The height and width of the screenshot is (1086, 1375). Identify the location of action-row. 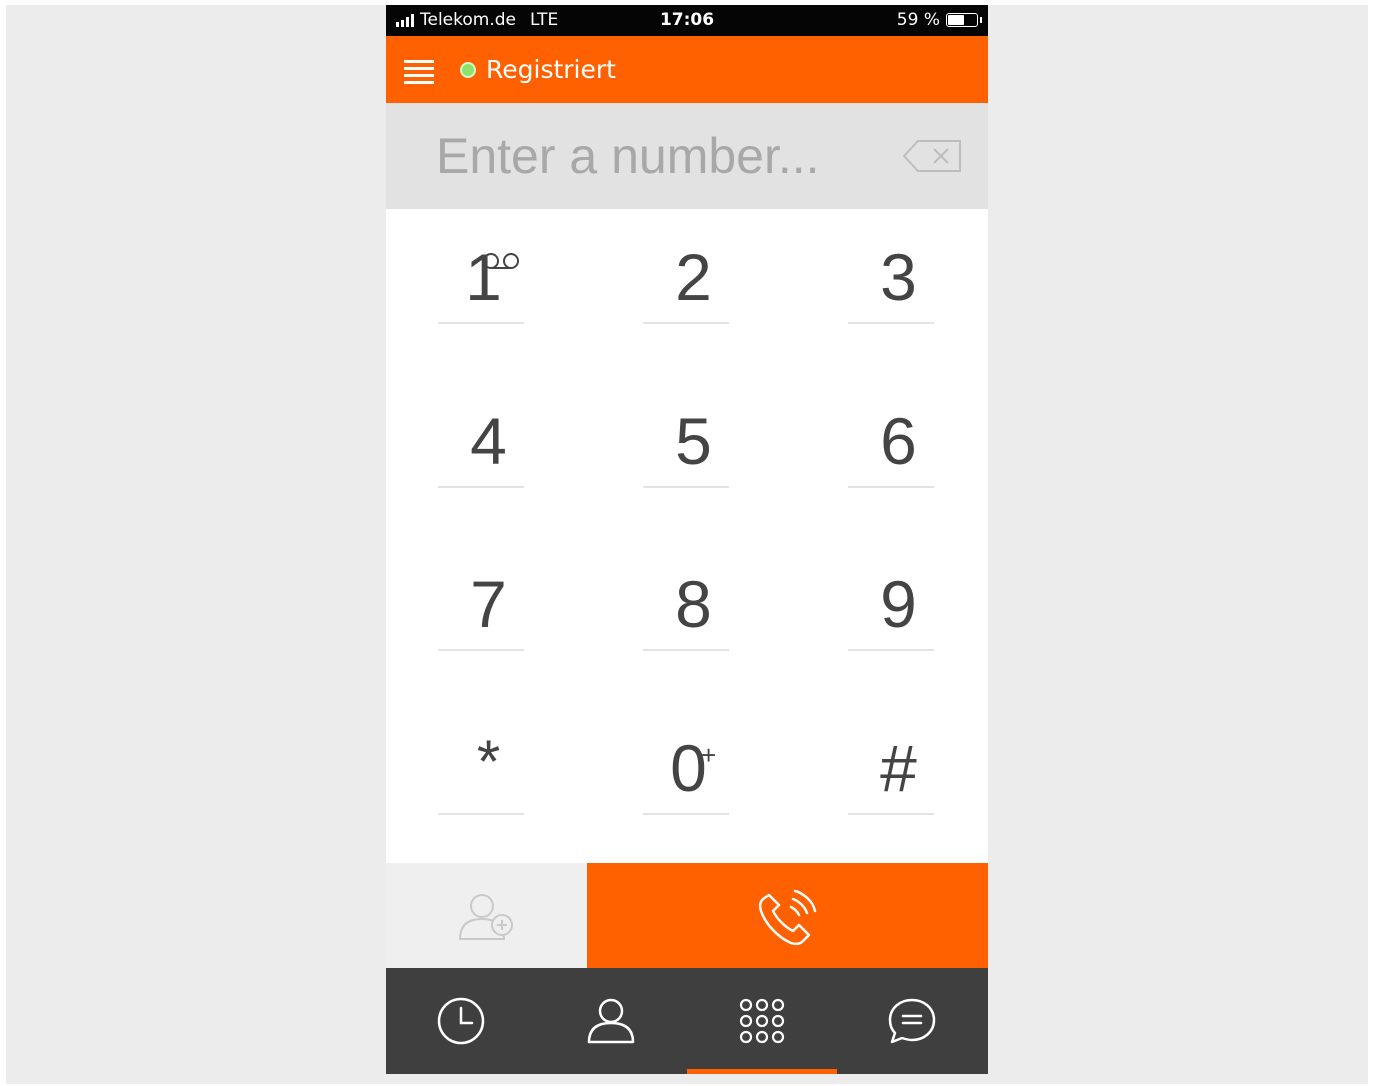
(687, 915).